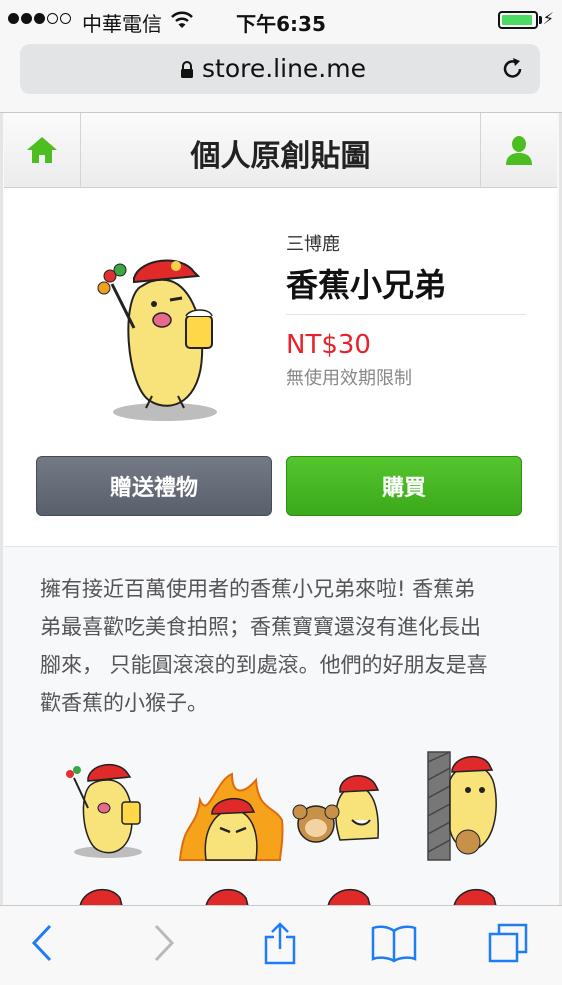  I want to click on battery-tip, so click(540, 20).